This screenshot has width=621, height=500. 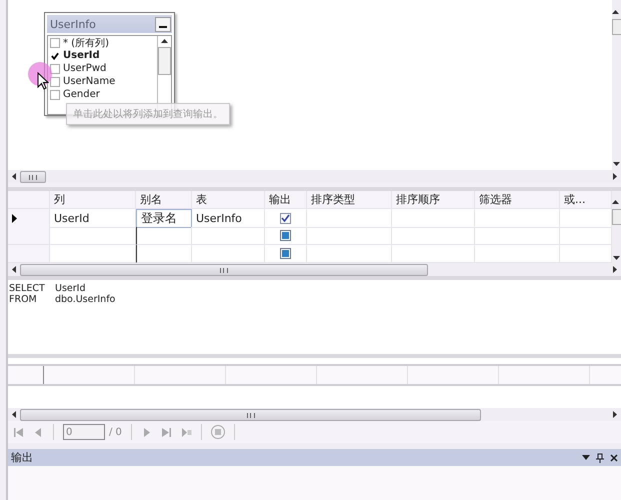 What do you see at coordinates (27, 288) in the screenshot?
I see `sql-keyword: SELECT` at bounding box center [27, 288].